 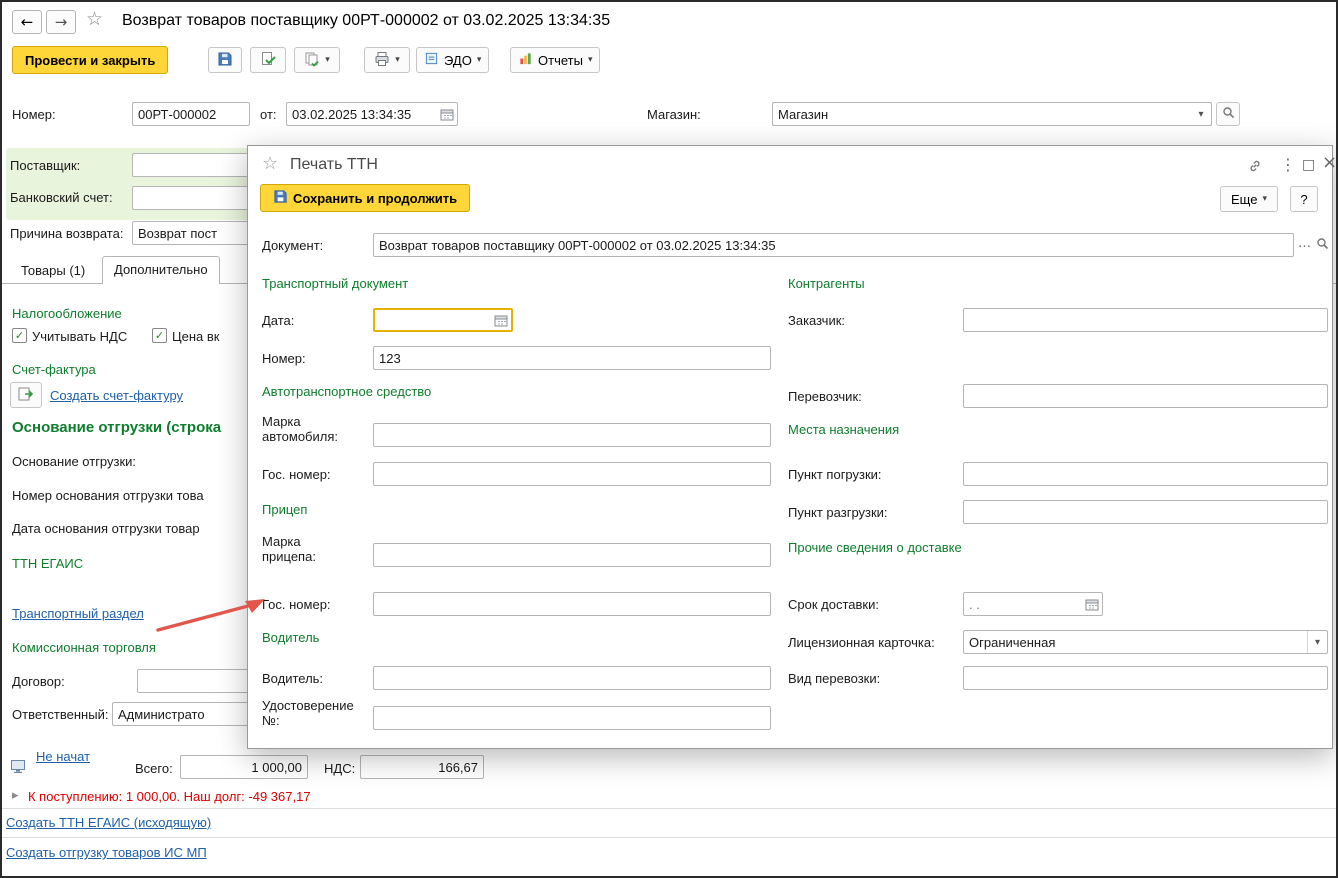 I want to click on save-button, so click(x=225, y=60).